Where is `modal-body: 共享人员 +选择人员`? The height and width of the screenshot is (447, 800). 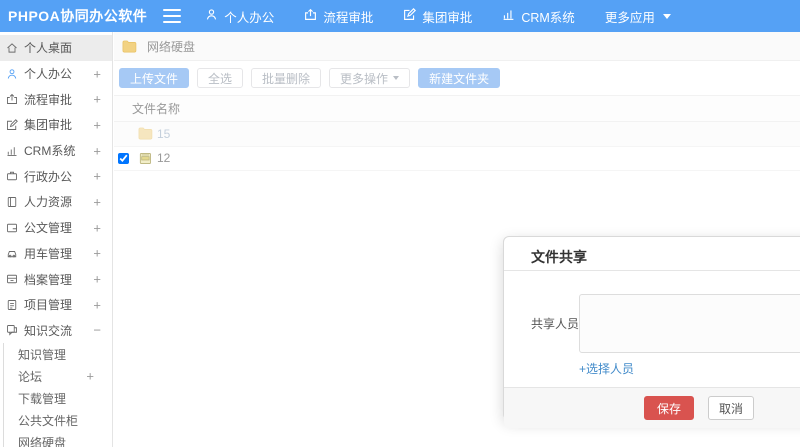
modal-body: 共享人员 +选择人员 is located at coordinates (652, 324).